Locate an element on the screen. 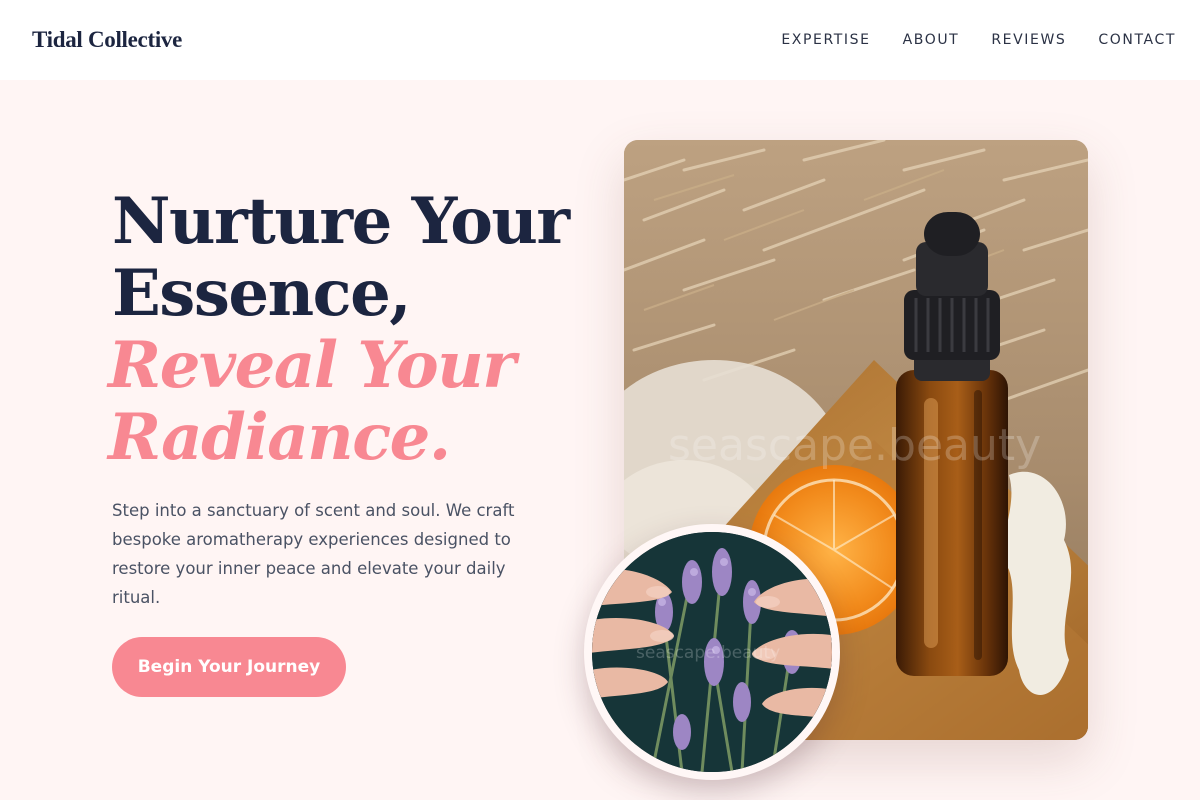 The width and height of the screenshot is (1200, 800). nav-links: EXPERTISE ABOUT REVIEWS CONTACT is located at coordinates (978, 40).